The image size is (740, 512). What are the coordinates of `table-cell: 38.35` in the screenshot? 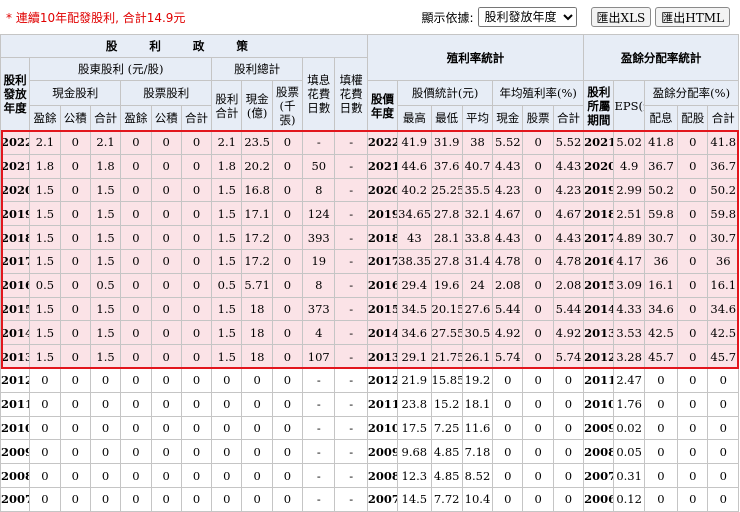 It's located at (414, 261).